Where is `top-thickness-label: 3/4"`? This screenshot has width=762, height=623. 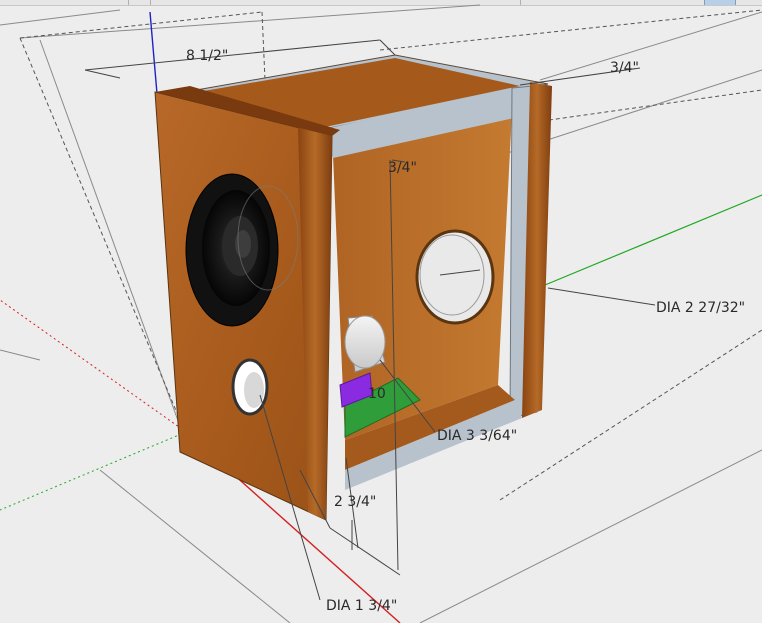 top-thickness-label: 3/4" is located at coordinates (624, 68).